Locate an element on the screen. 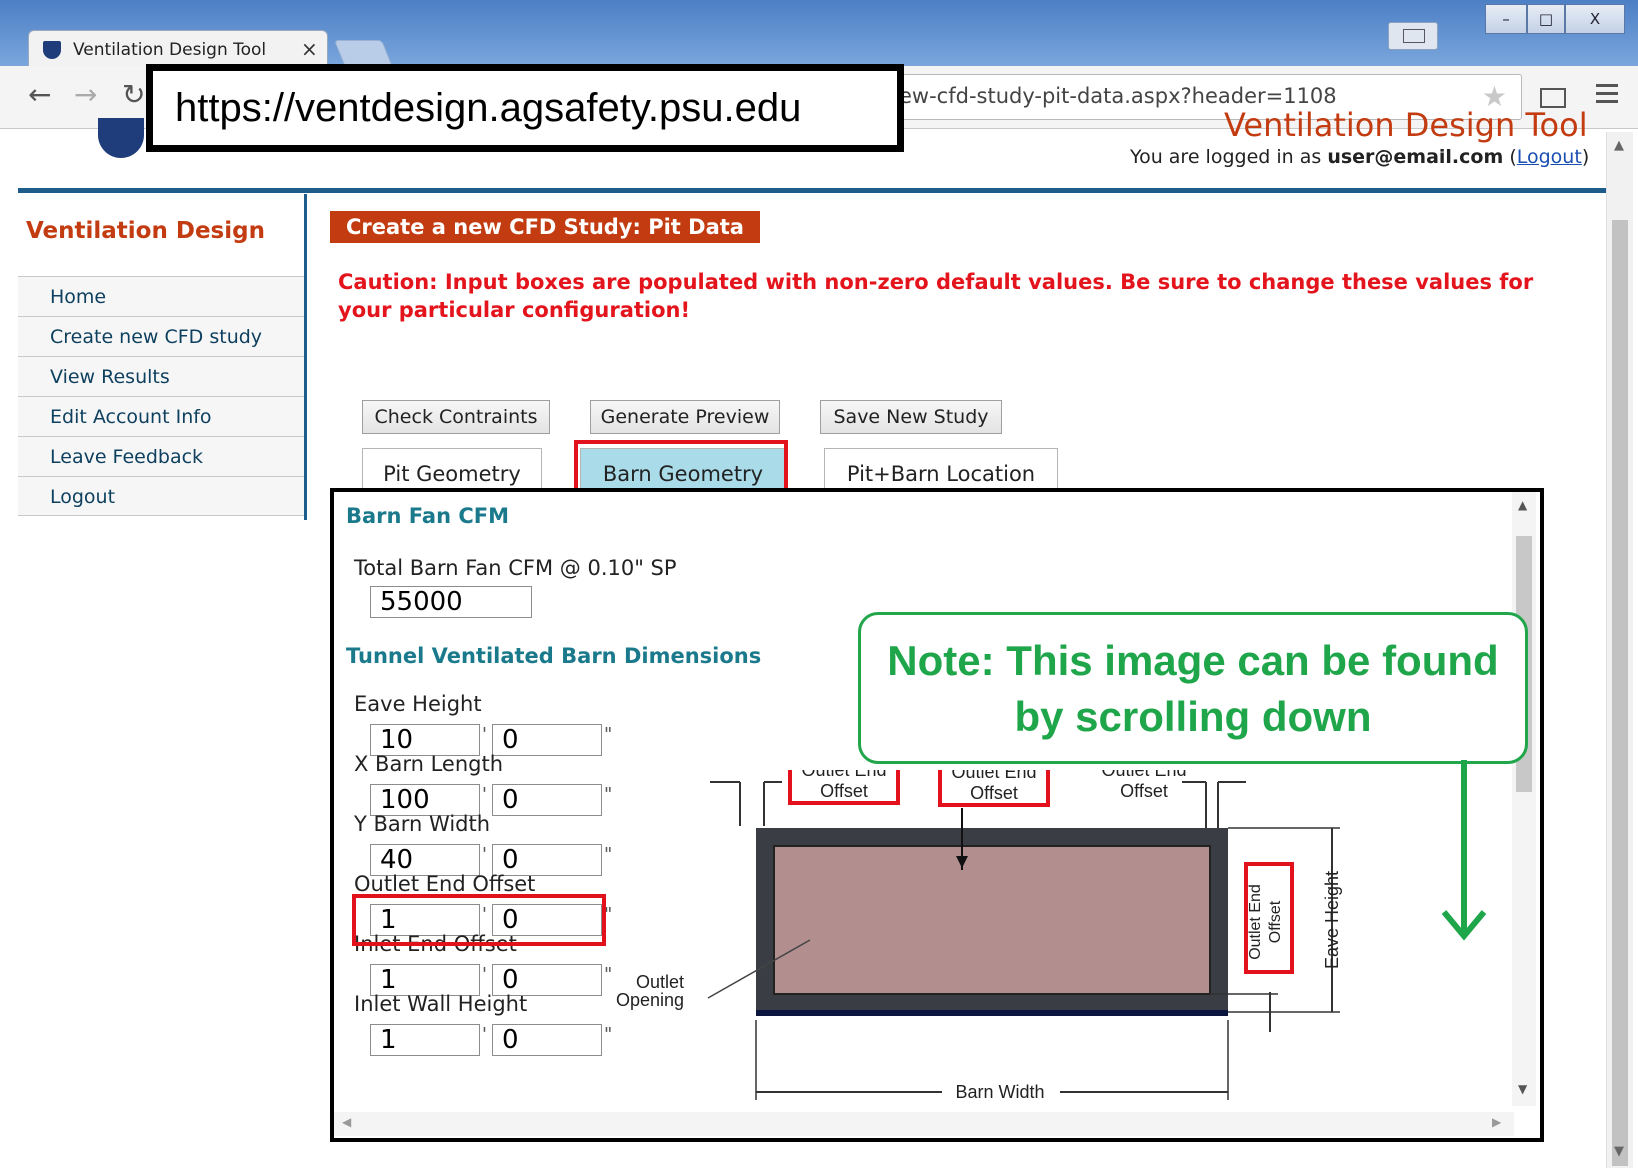 Image resolution: width=1638 pixels, height=1174 pixels. scroll-down-arrow-icon is located at coordinates (1464, 850).